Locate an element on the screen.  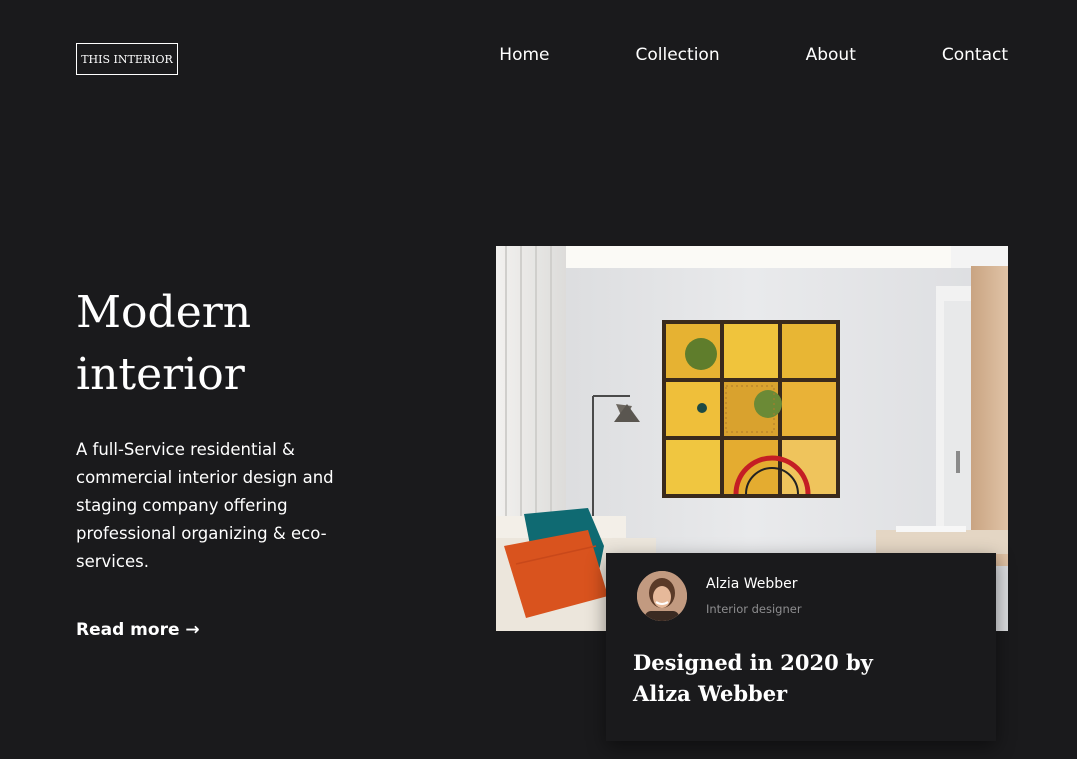
read-more-link: Read more → is located at coordinates (138, 630).